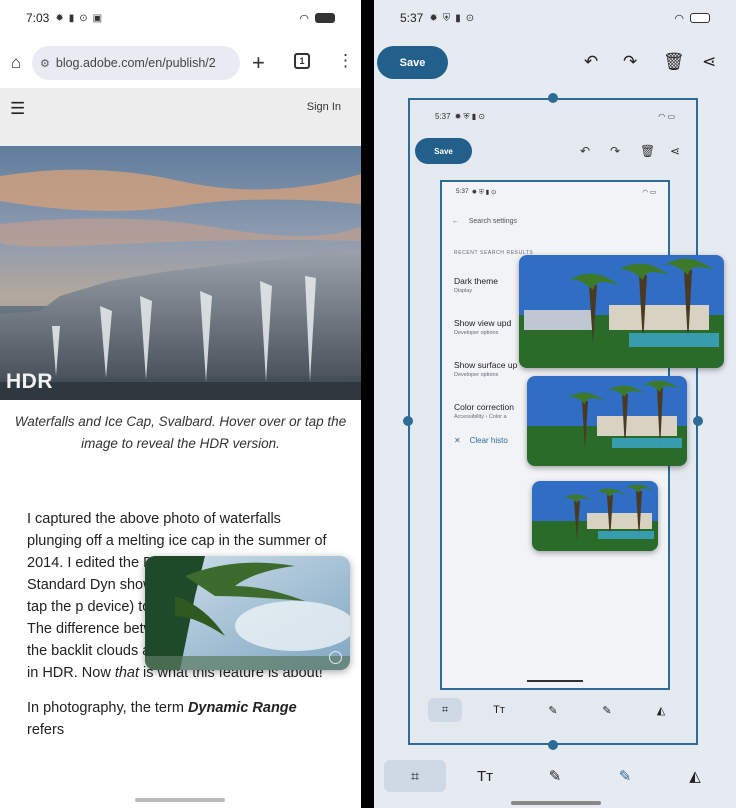  I want to click on sign-in-link: Sign In, so click(324, 107).